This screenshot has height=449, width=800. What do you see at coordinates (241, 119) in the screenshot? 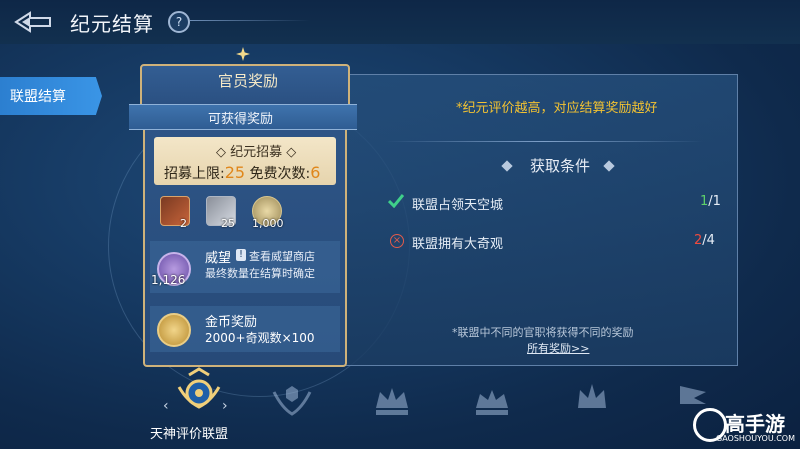
I see `reward-card-subtitle: 可获得奖励` at bounding box center [241, 119].